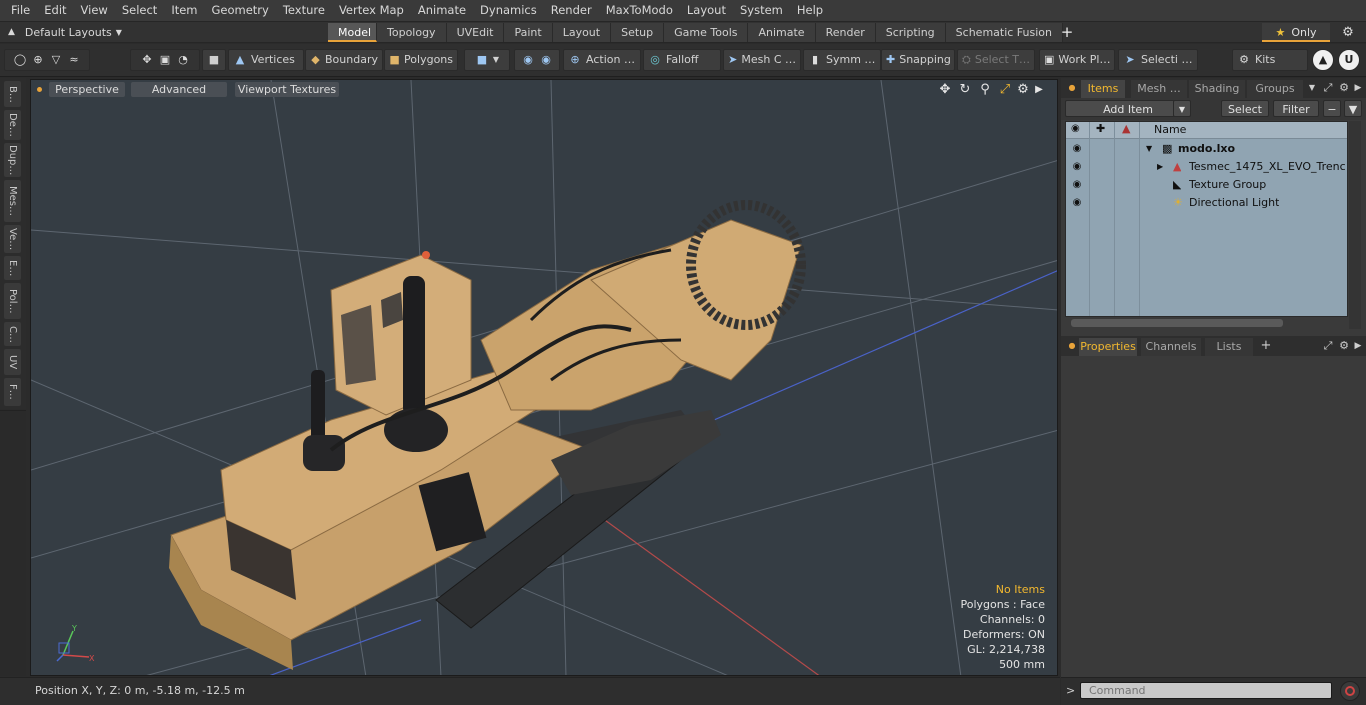  I want to click on tab-game-tools: Game Tools, so click(706, 32).